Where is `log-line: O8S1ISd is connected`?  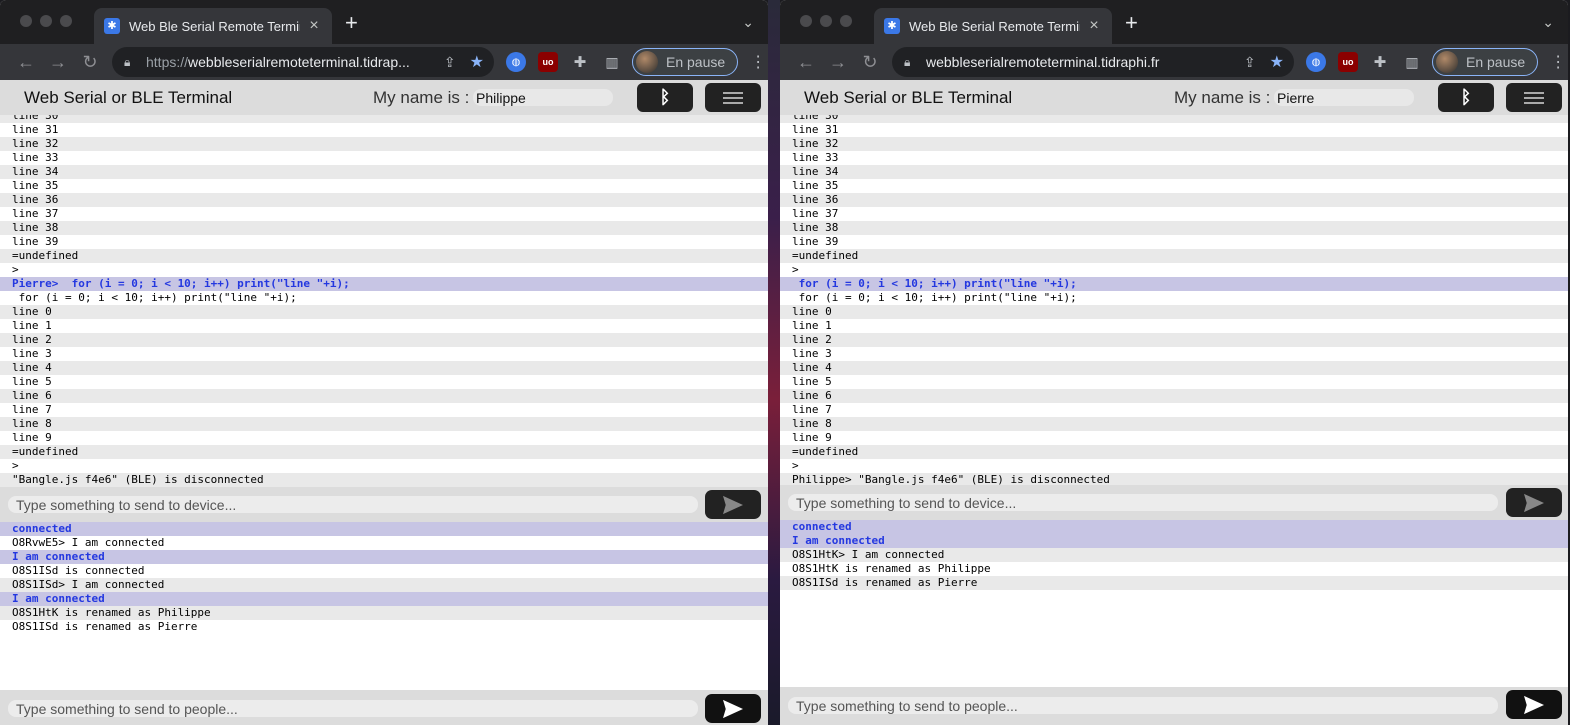
log-line: O8S1ISd is connected is located at coordinates (384, 571).